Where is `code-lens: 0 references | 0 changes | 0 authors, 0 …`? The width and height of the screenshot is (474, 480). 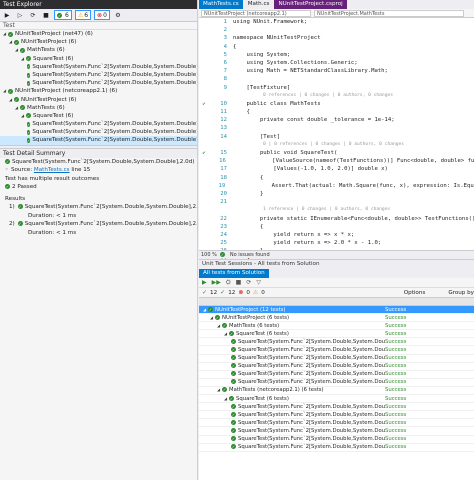 code-lens: 0 references | 0 changes | 0 authors, 0 … is located at coordinates (336, 96).